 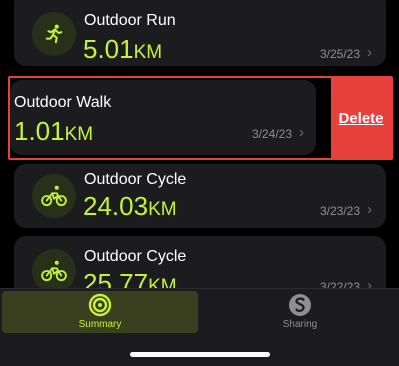 I want to click on home-indicator, so click(x=200, y=354).